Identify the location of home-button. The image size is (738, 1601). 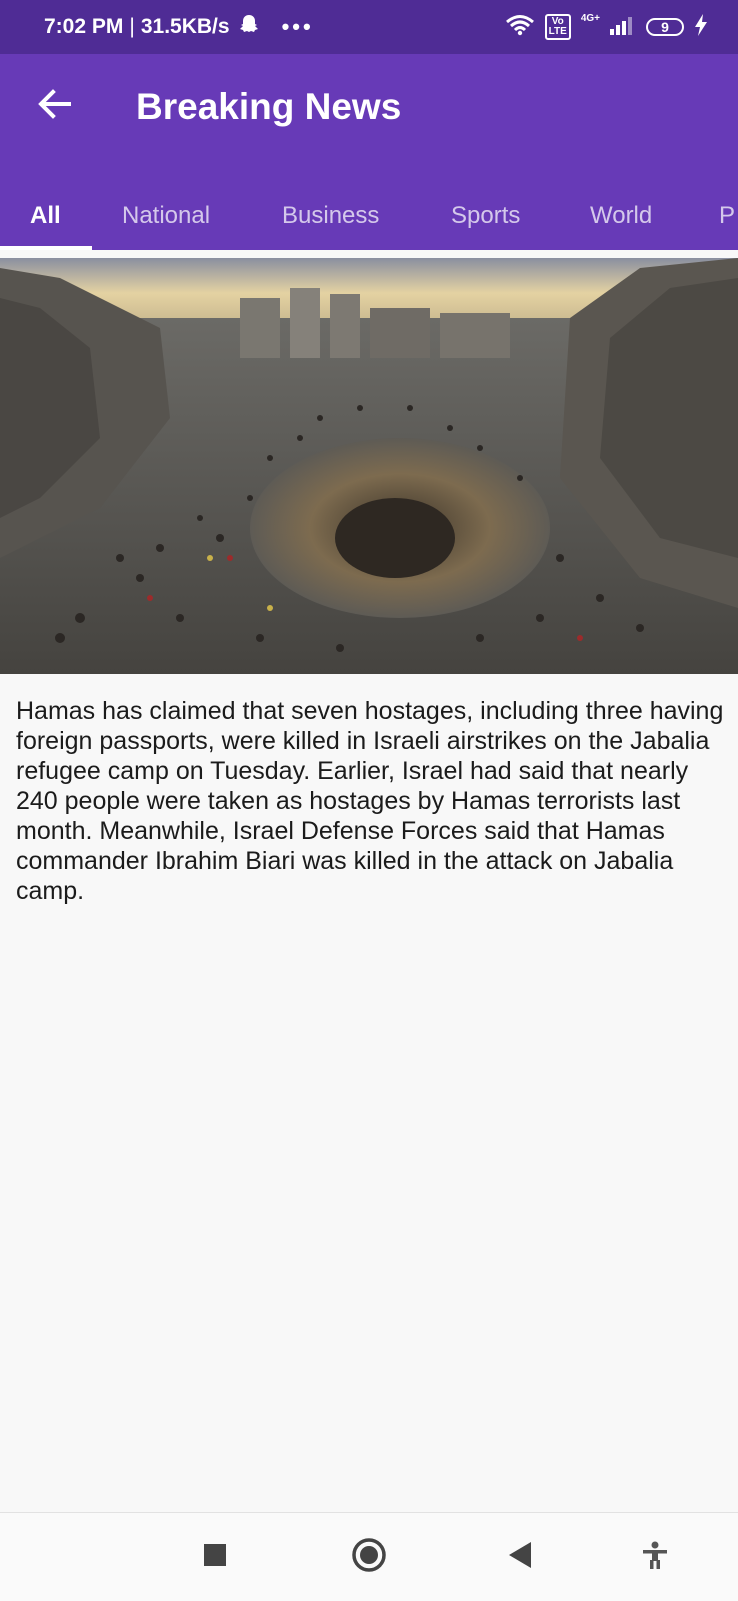
(369, 1557).